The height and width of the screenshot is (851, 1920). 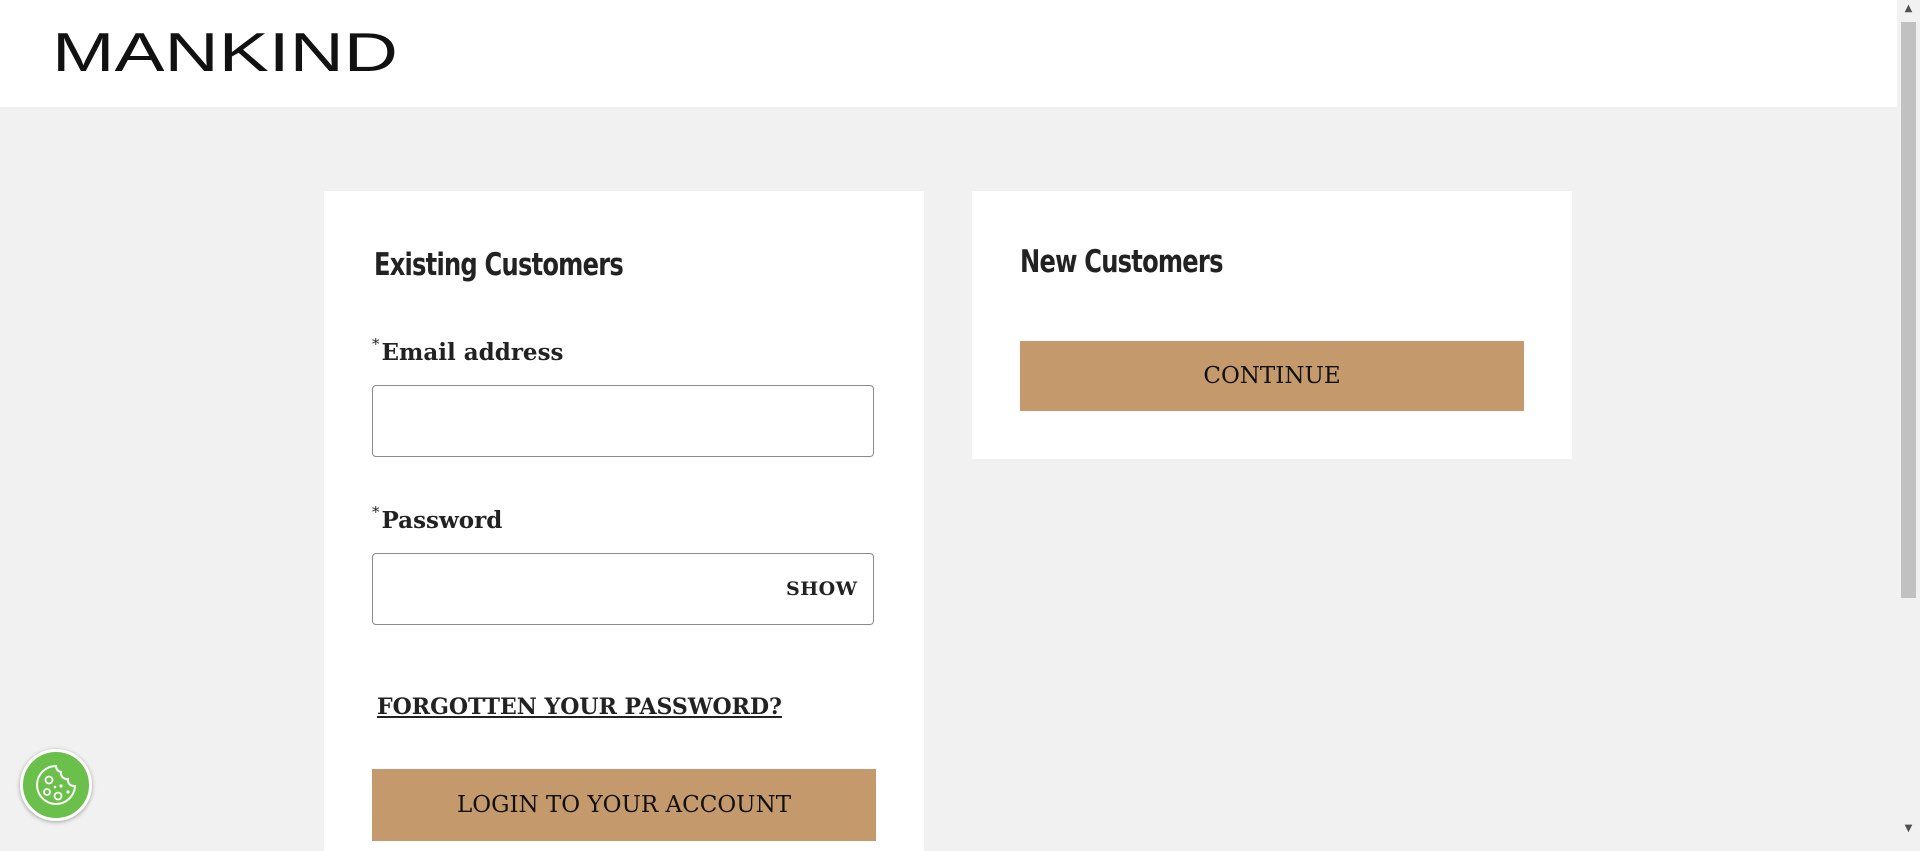 I want to click on mankind-wordmark: MANKIND, so click(x=225, y=52).